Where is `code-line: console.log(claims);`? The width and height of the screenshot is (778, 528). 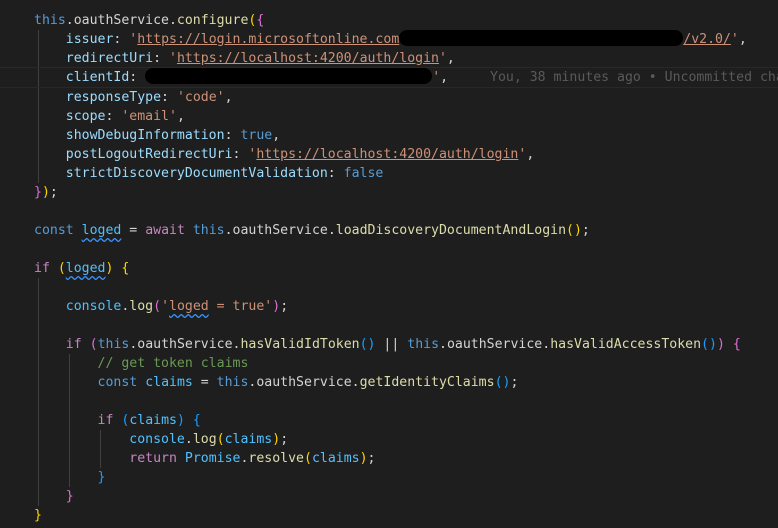 code-line: console.log(claims); is located at coordinates (389, 439).